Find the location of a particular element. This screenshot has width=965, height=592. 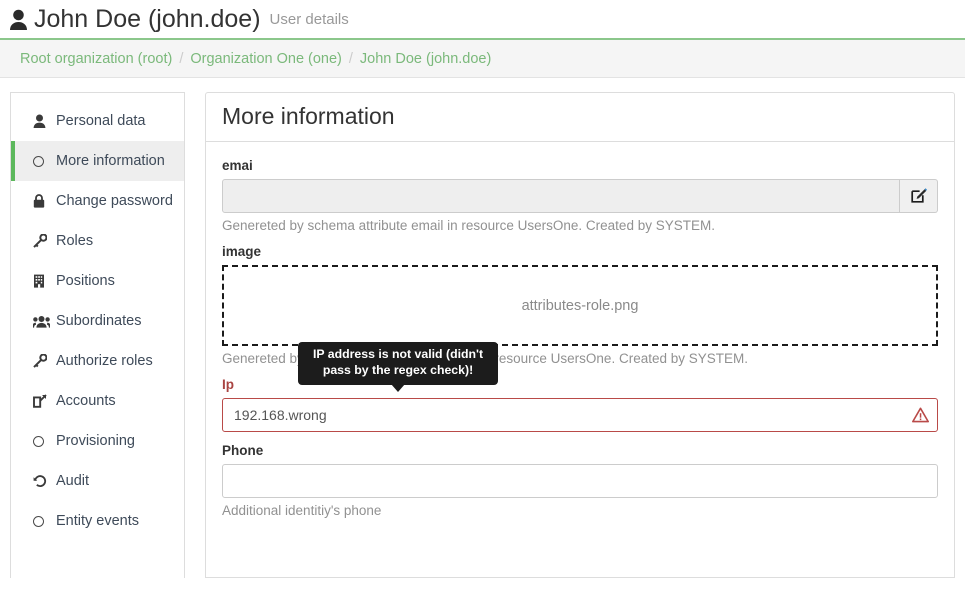

email-input-row is located at coordinates (580, 196).